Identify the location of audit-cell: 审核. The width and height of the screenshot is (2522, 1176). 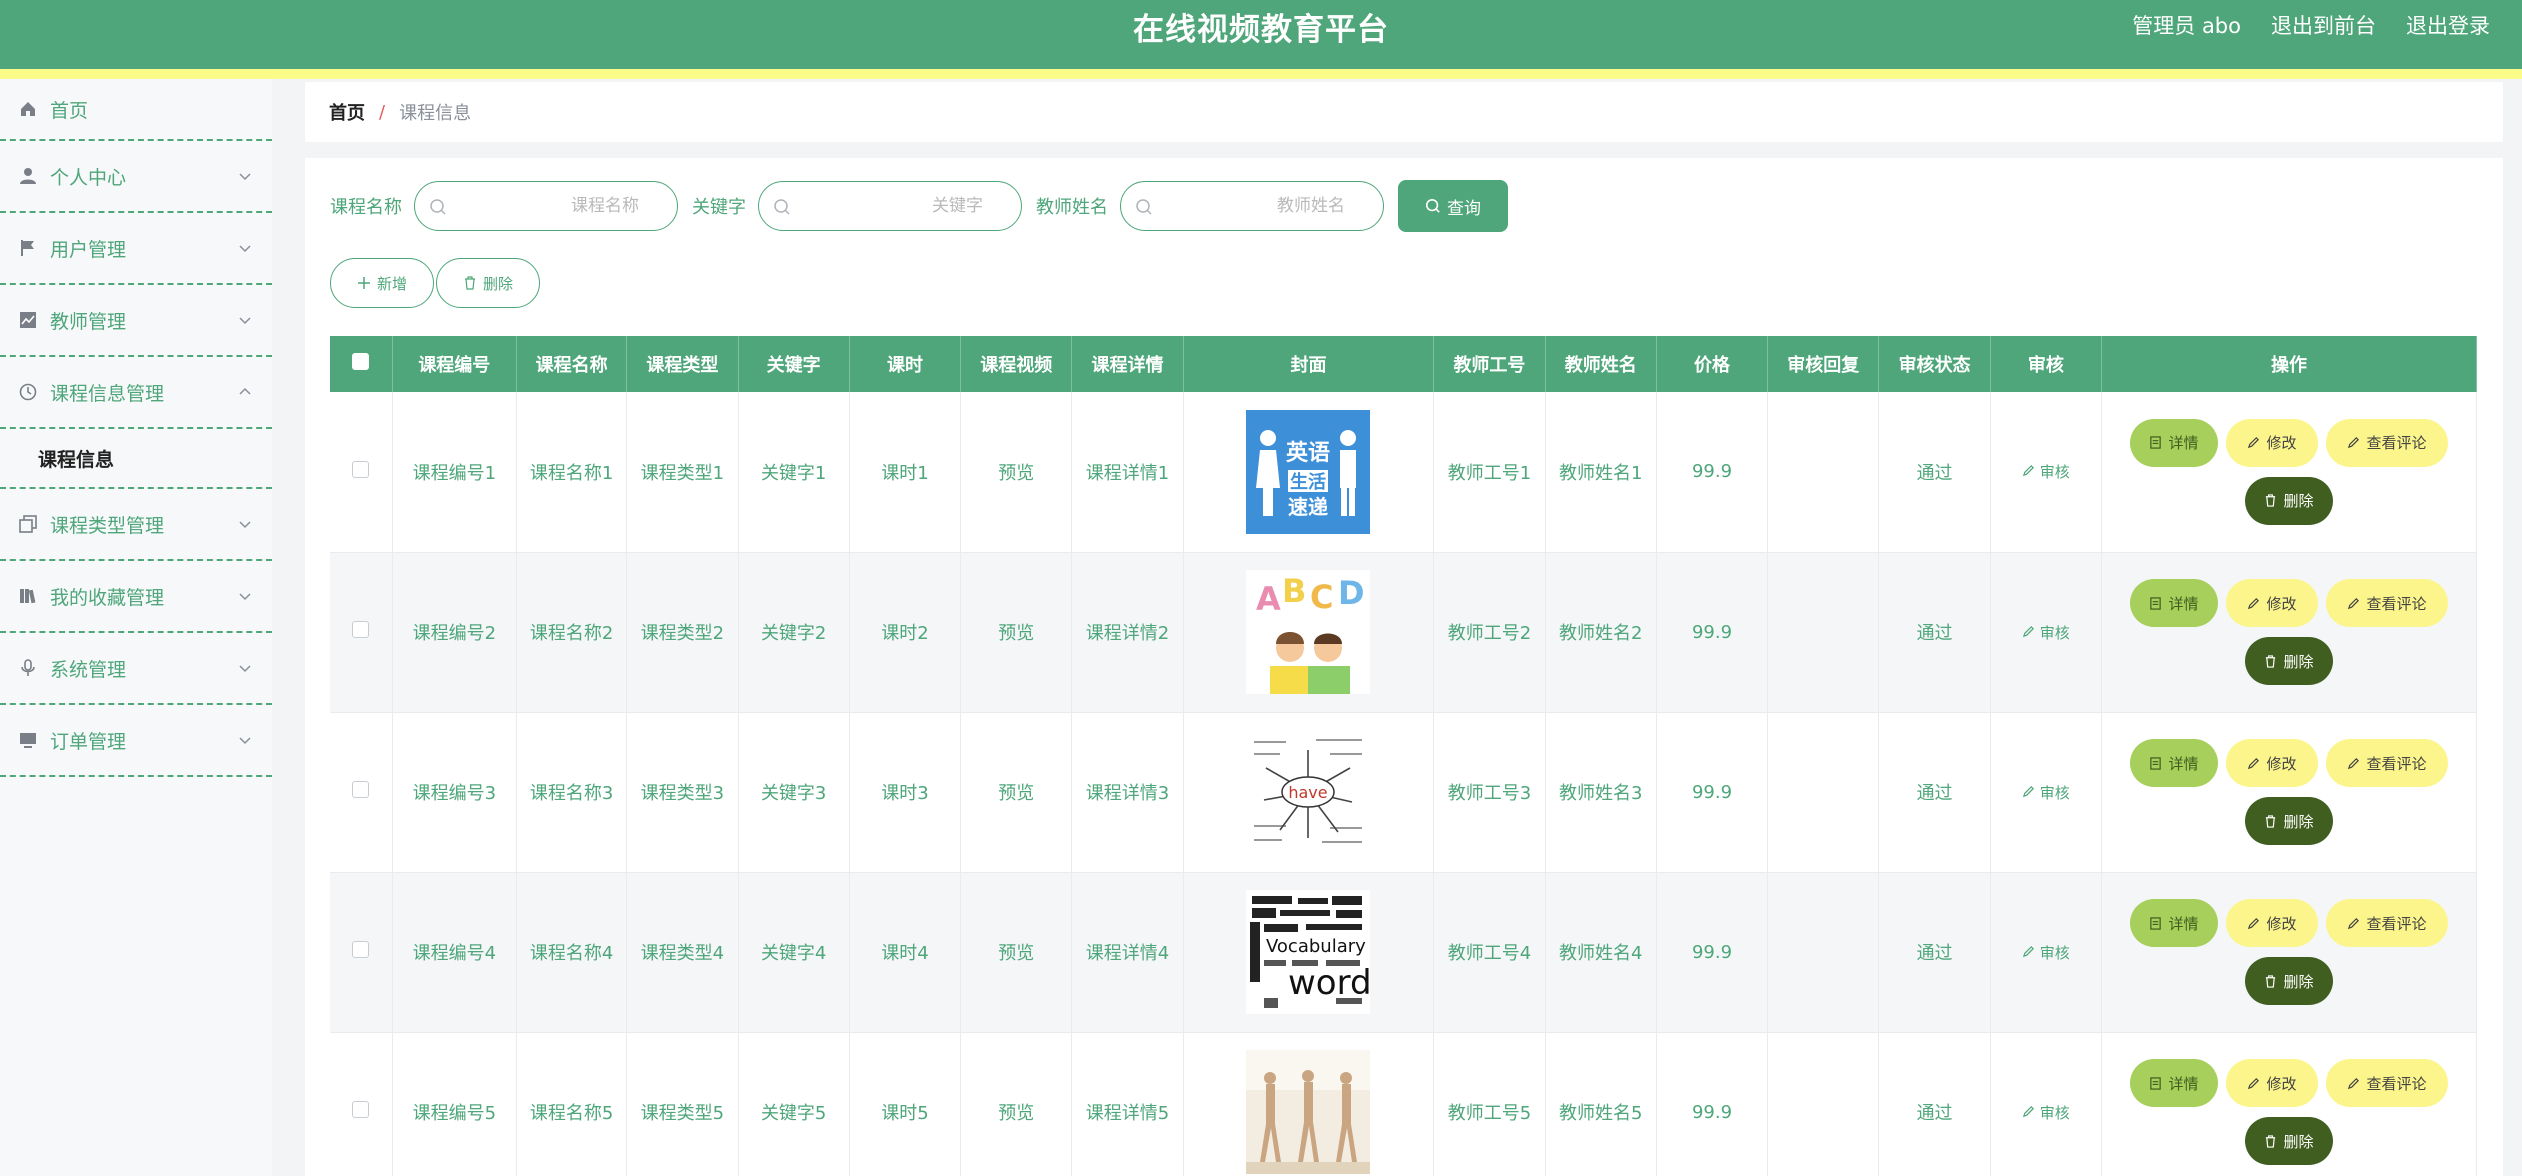
(2046, 472).